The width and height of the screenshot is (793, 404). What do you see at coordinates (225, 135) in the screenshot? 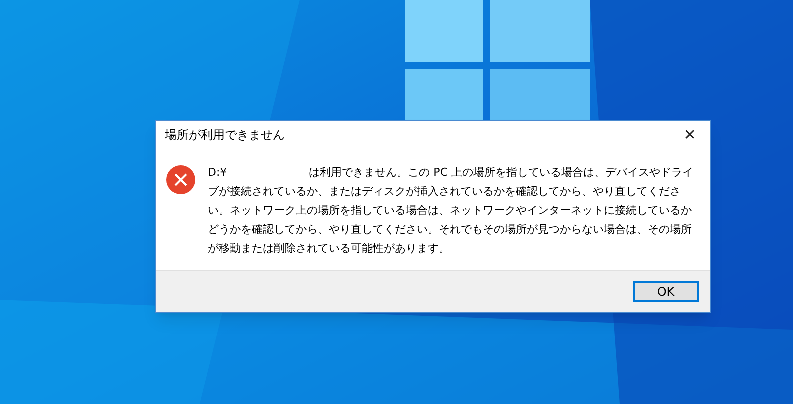
I see `window-title: 場所が利用できません` at bounding box center [225, 135].